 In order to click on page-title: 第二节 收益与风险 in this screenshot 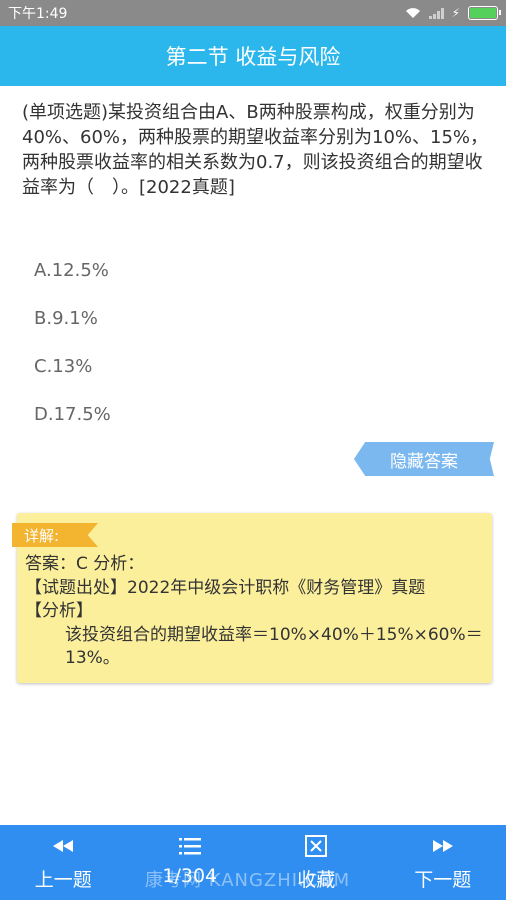, I will do `click(253, 57)`.